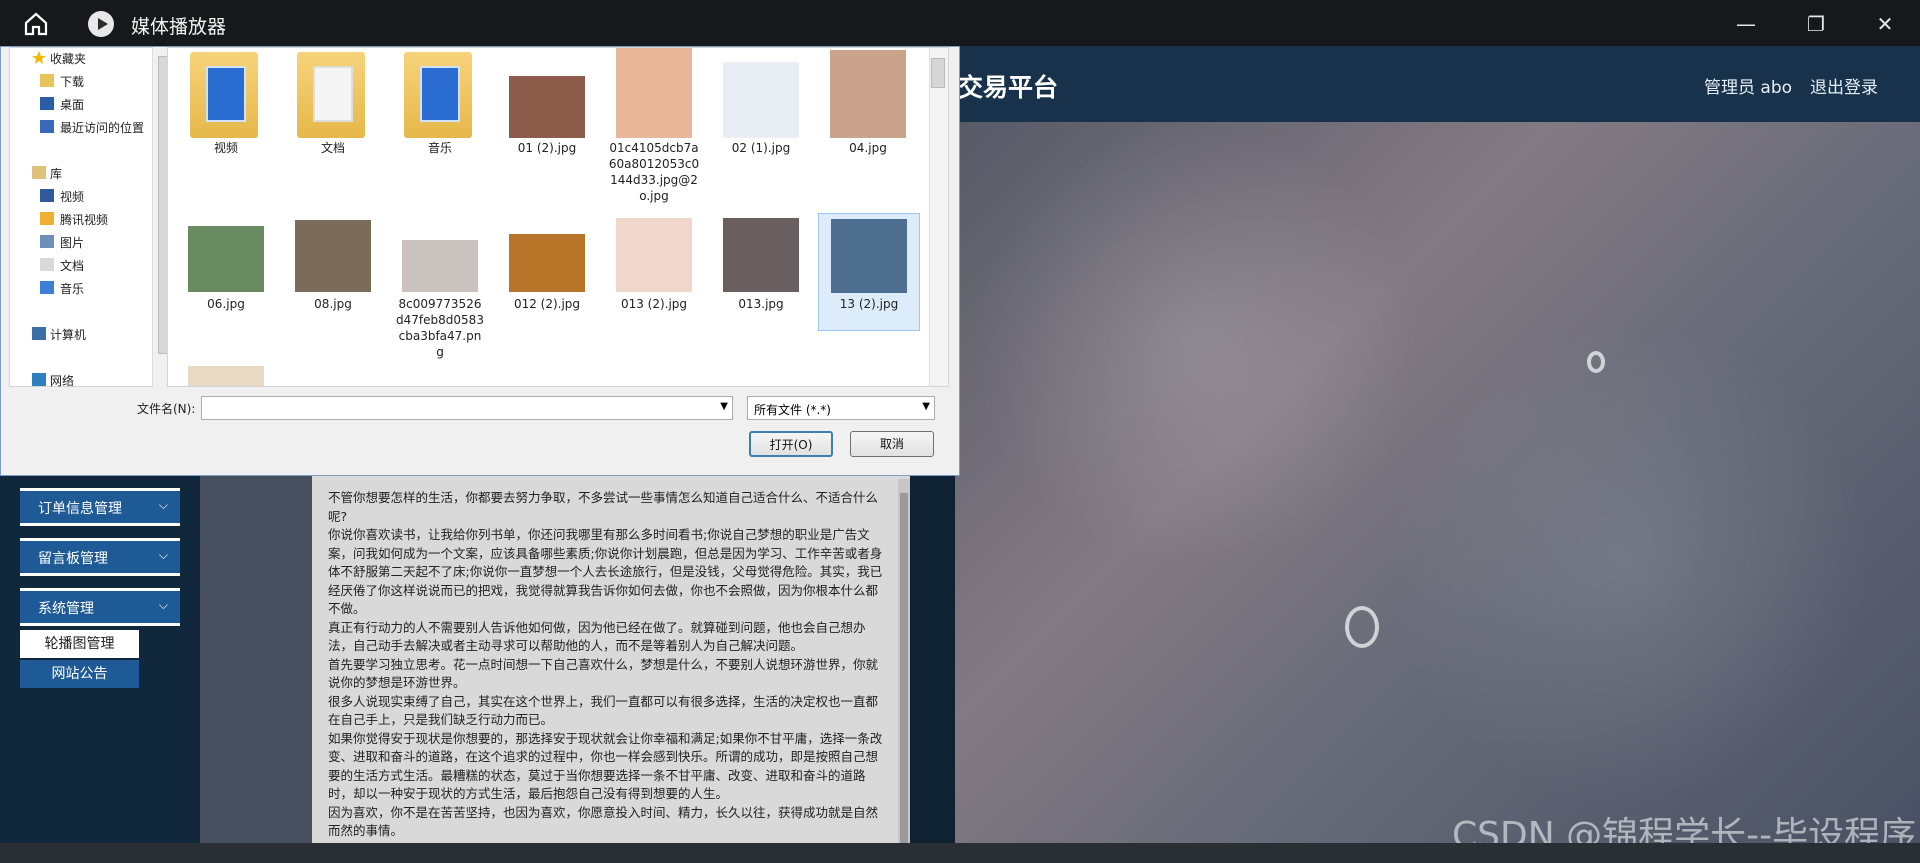 This screenshot has width=1920, height=863. I want to click on tree-item-documents: 文档, so click(81, 265).